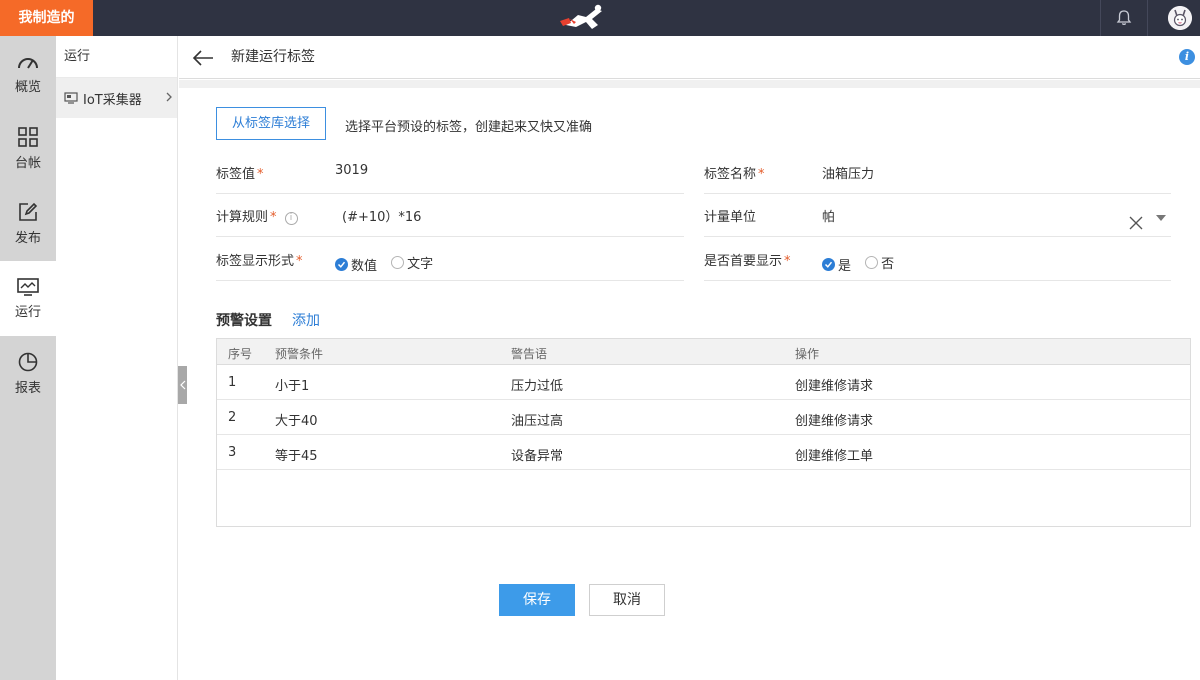 Image resolution: width=1200 pixels, height=680 pixels. I want to click on tag-value-input: 3019, so click(351, 170).